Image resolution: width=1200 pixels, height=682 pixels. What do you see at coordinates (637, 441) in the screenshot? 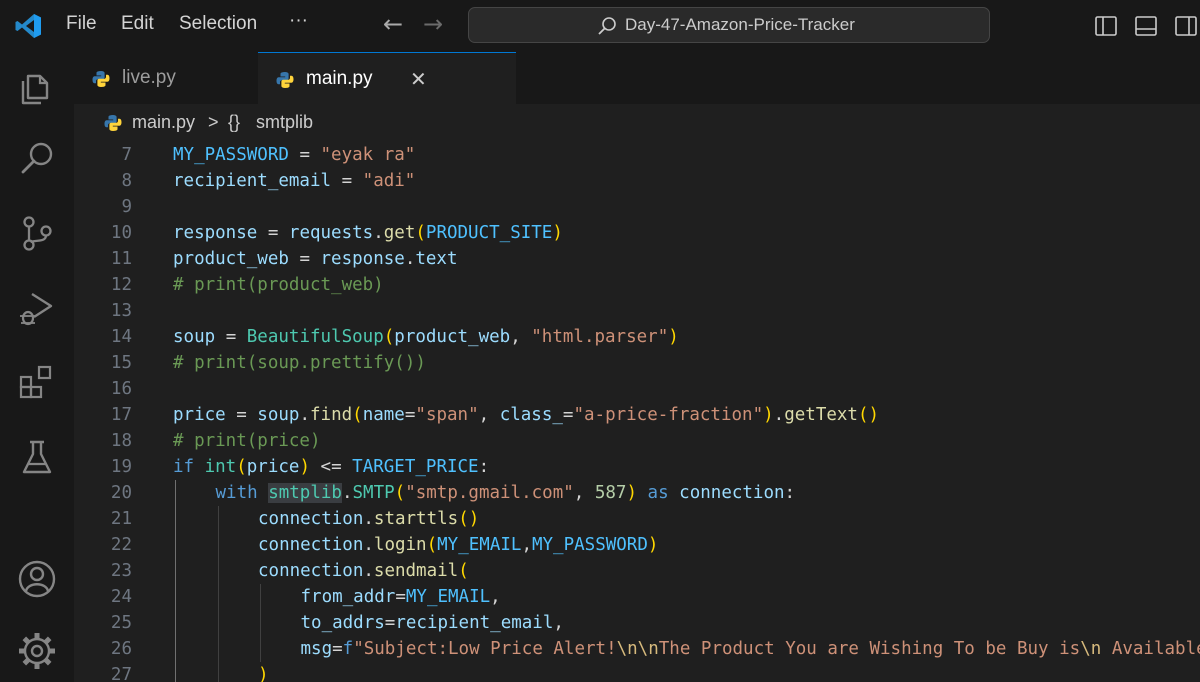
I see `code-line: 18 # print(price)` at bounding box center [637, 441].